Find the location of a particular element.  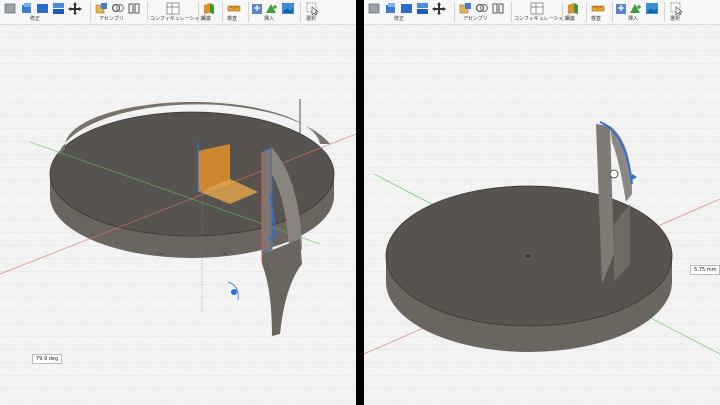

origin-point is located at coordinates (528, 256).